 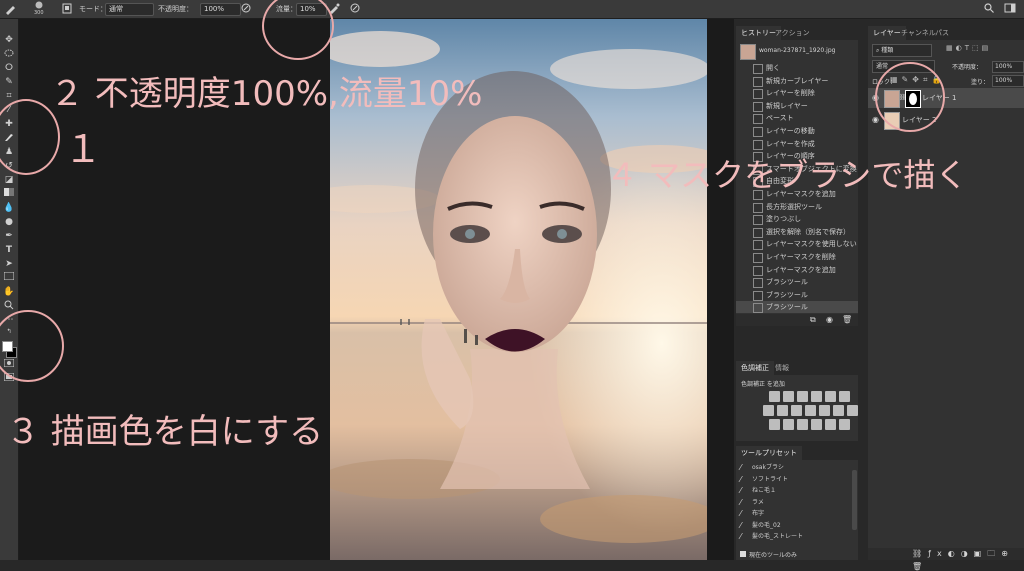 I want to click on tab-paths: パス, so click(x=942, y=33).